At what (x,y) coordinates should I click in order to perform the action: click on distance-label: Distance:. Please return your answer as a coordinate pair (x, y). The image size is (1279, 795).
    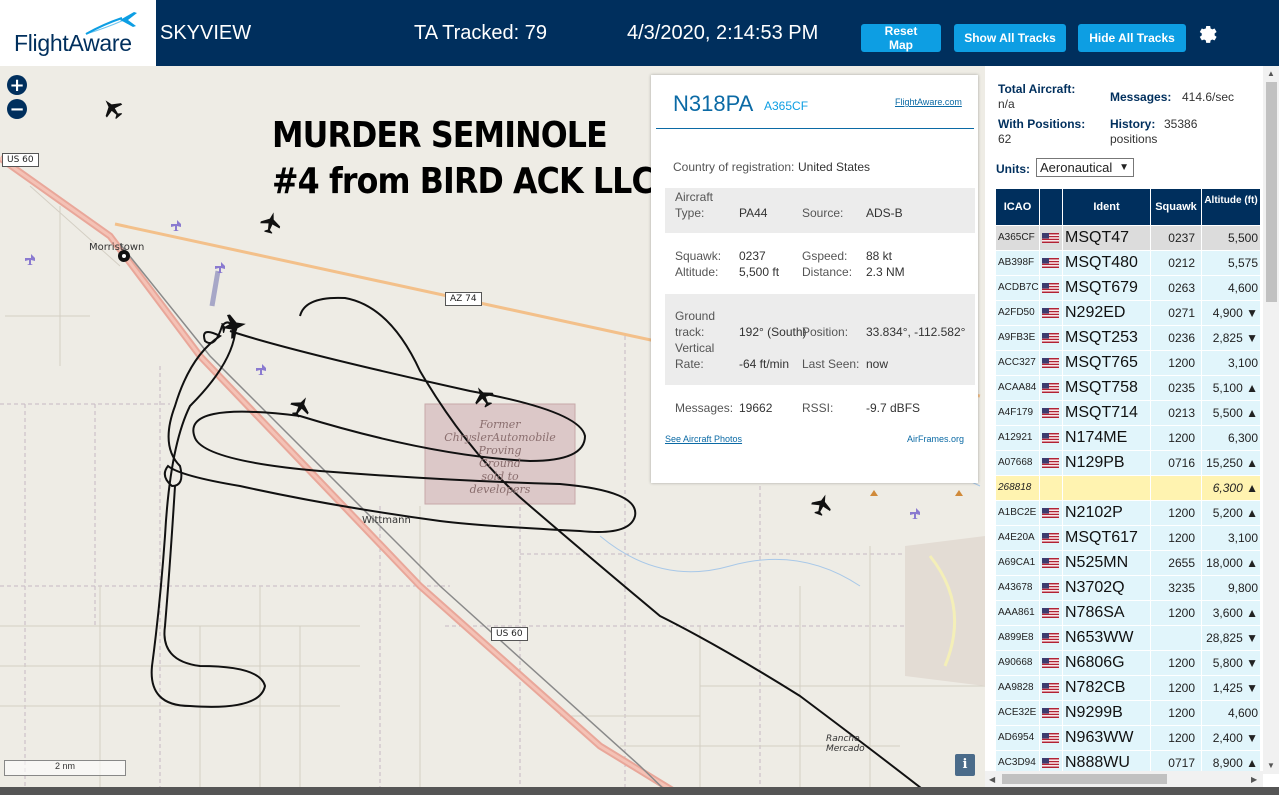
    Looking at the image, I should click on (827, 272).